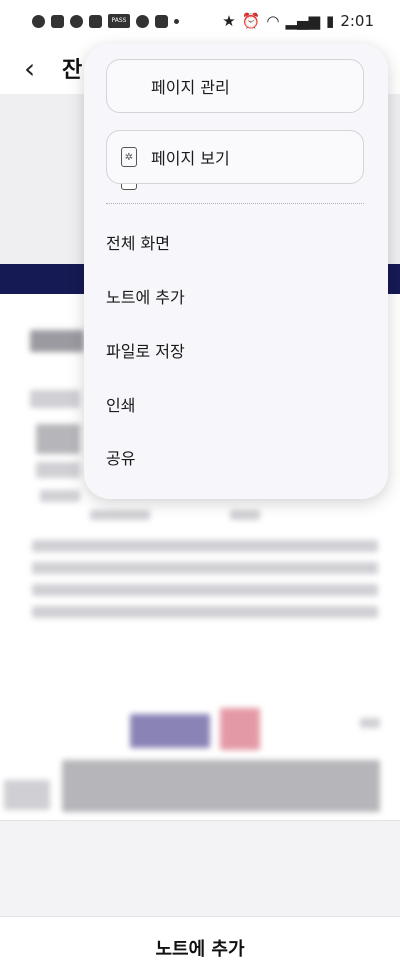 The width and height of the screenshot is (400, 978). What do you see at coordinates (235, 296) in the screenshot?
I see `menu-item-add-to-note: 노트에 추가` at bounding box center [235, 296].